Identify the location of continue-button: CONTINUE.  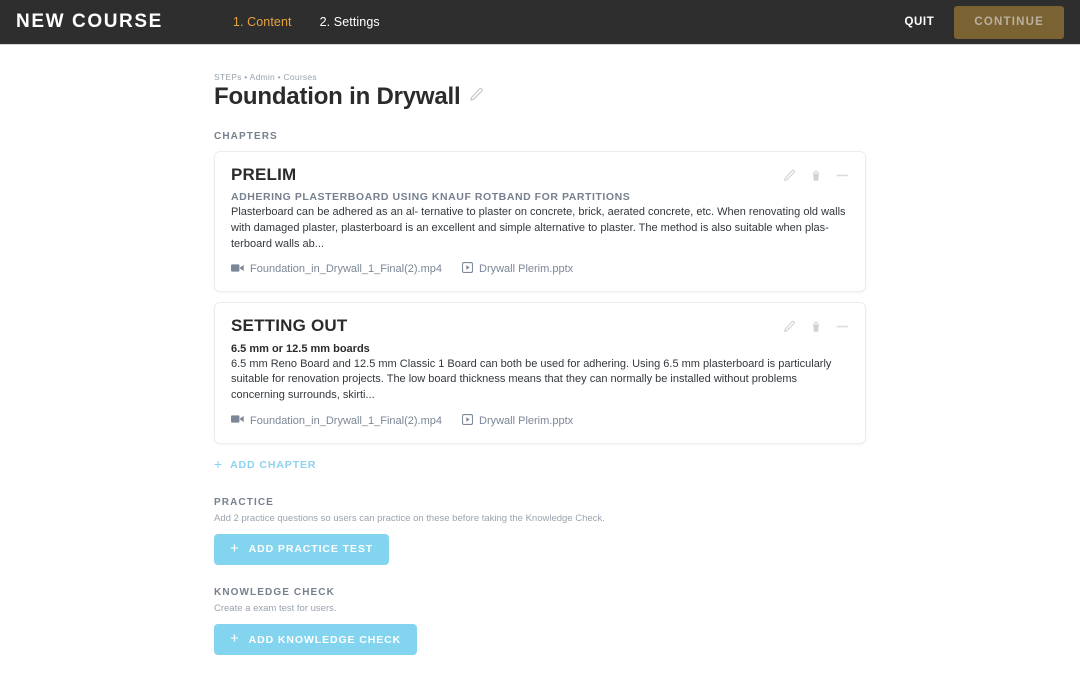
(1009, 22).